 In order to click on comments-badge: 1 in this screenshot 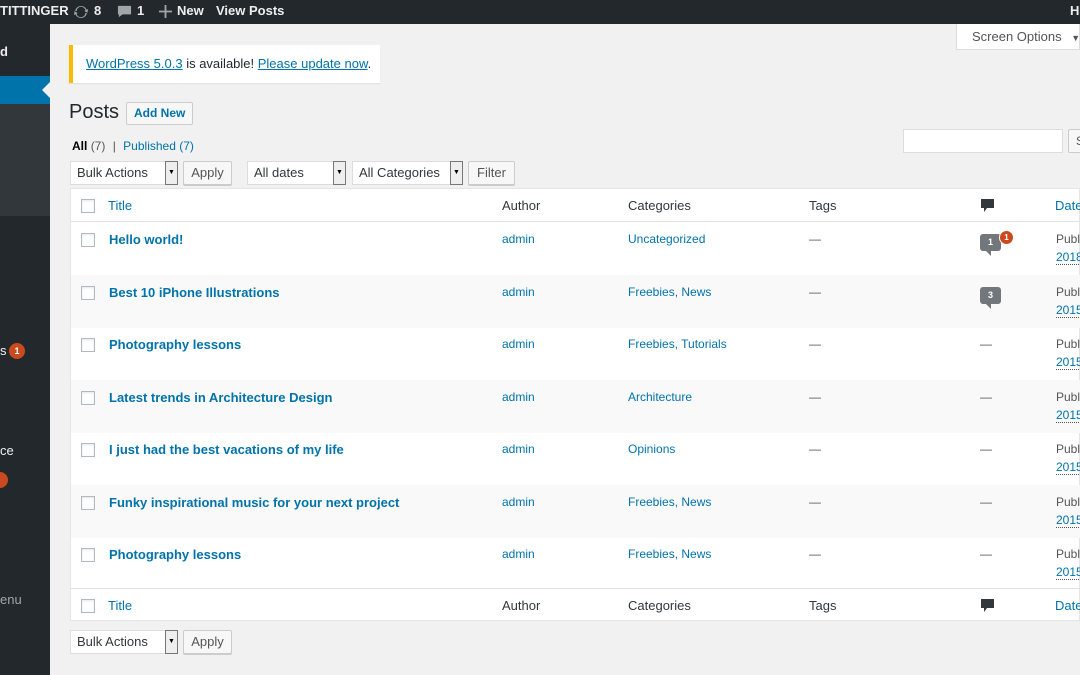, I will do `click(17, 351)`.